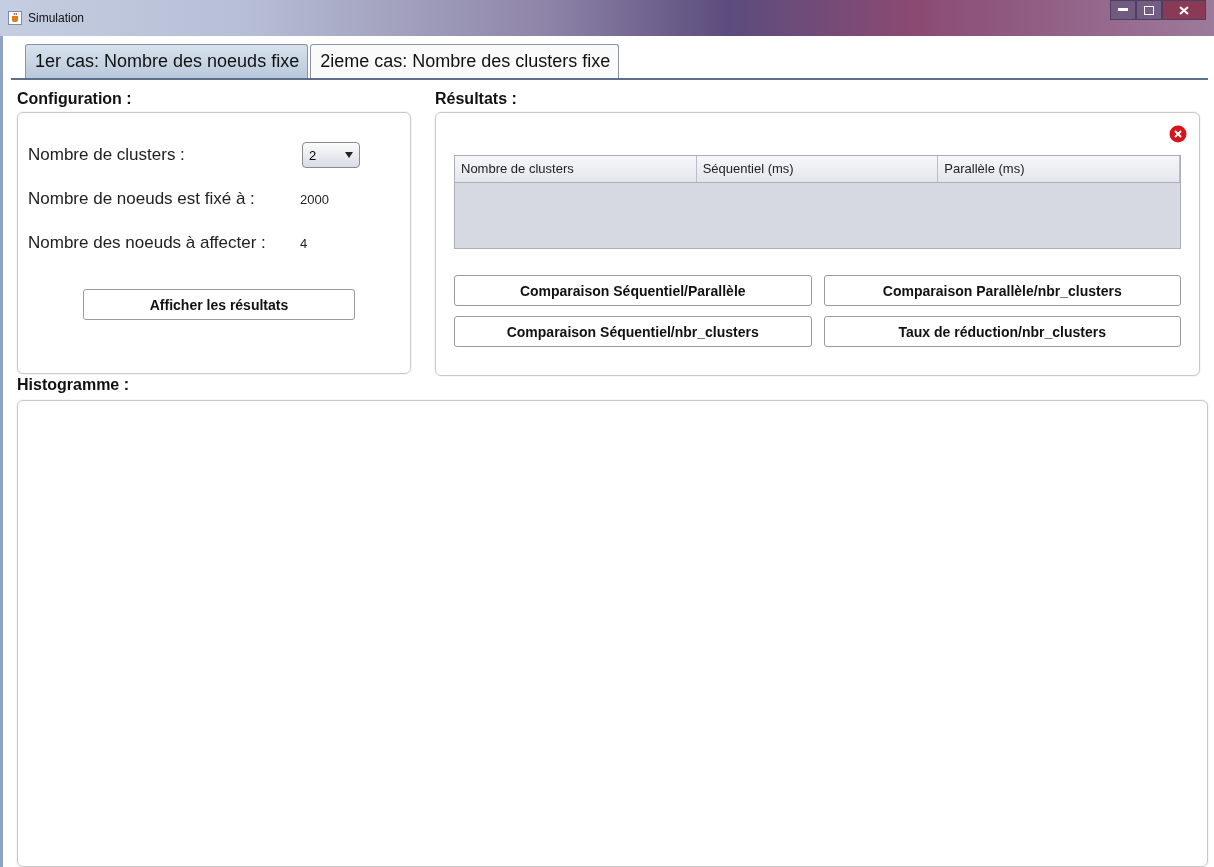 Image resolution: width=1214 pixels, height=867 pixels. What do you see at coordinates (167, 61) in the screenshot?
I see `tab: 1er cas: Nombre des noeuds fixe` at bounding box center [167, 61].